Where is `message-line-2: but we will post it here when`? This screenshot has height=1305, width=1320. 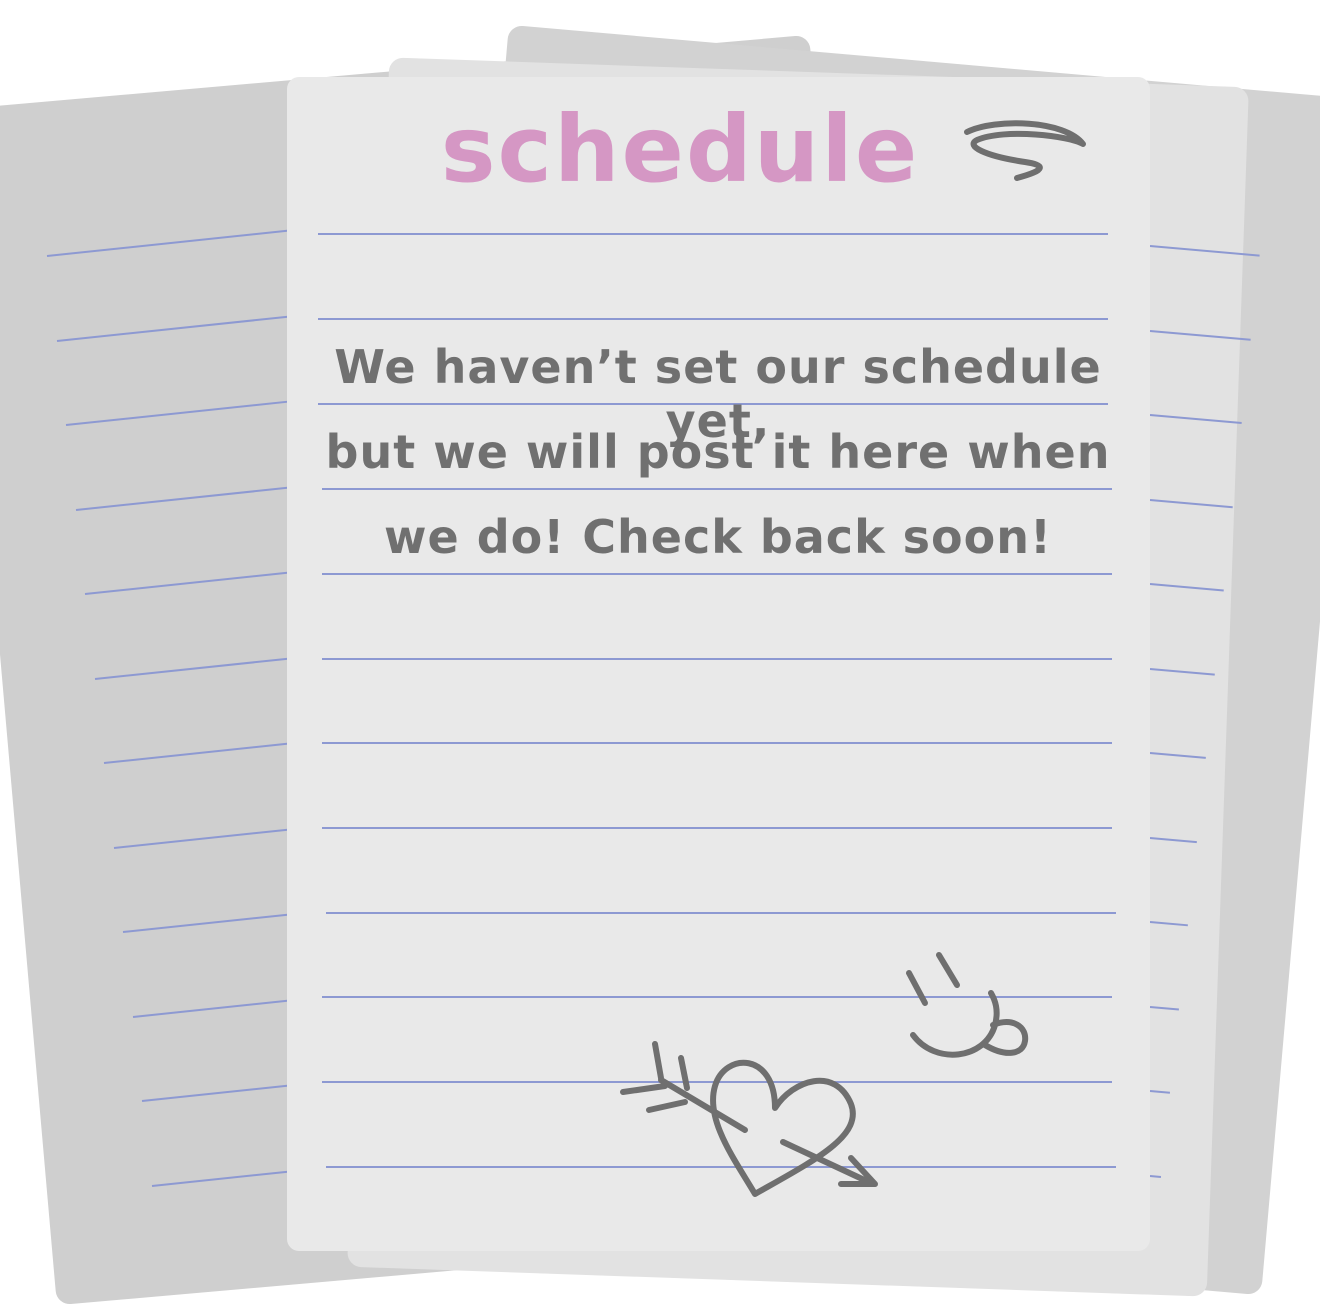 message-line-2: but we will post it here when is located at coordinates (718, 452).